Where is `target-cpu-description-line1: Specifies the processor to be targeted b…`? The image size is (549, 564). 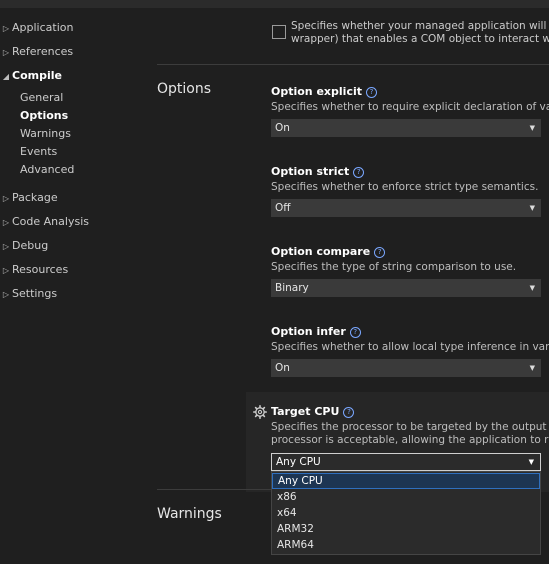
target-cpu-description-line1: Specifies the processor to be targeted b… is located at coordinates (410, 427).